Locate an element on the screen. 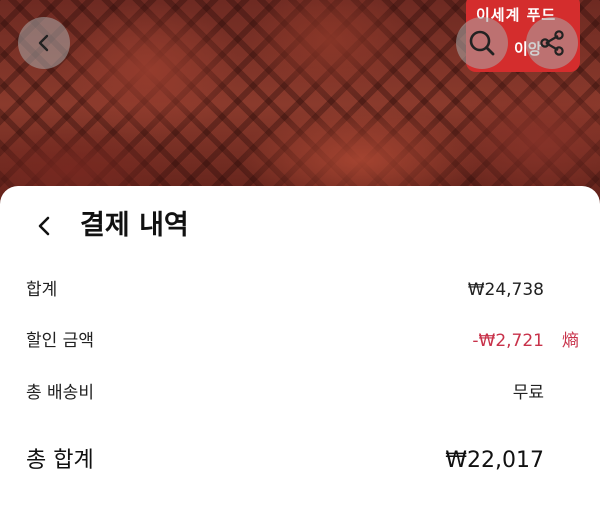 The height and width of the screenshot is (516, 600). search-icon is located at coordinates (482, 43).